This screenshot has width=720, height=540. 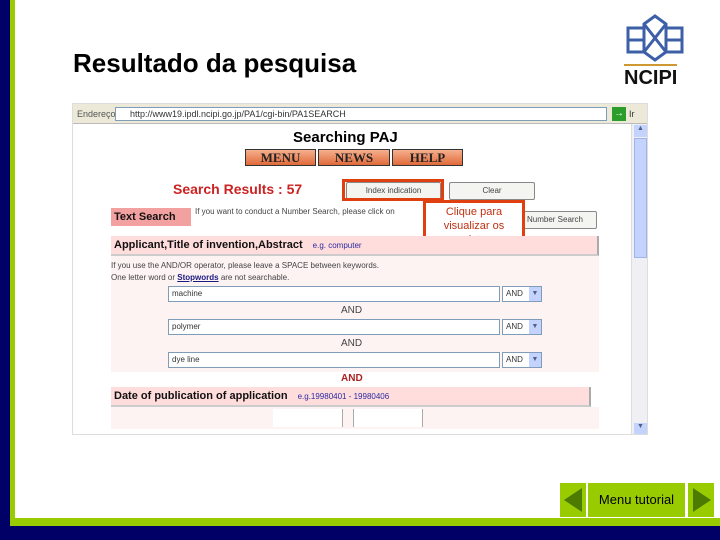 I want to click on left-navy-bar, so click(x=5, y=270).